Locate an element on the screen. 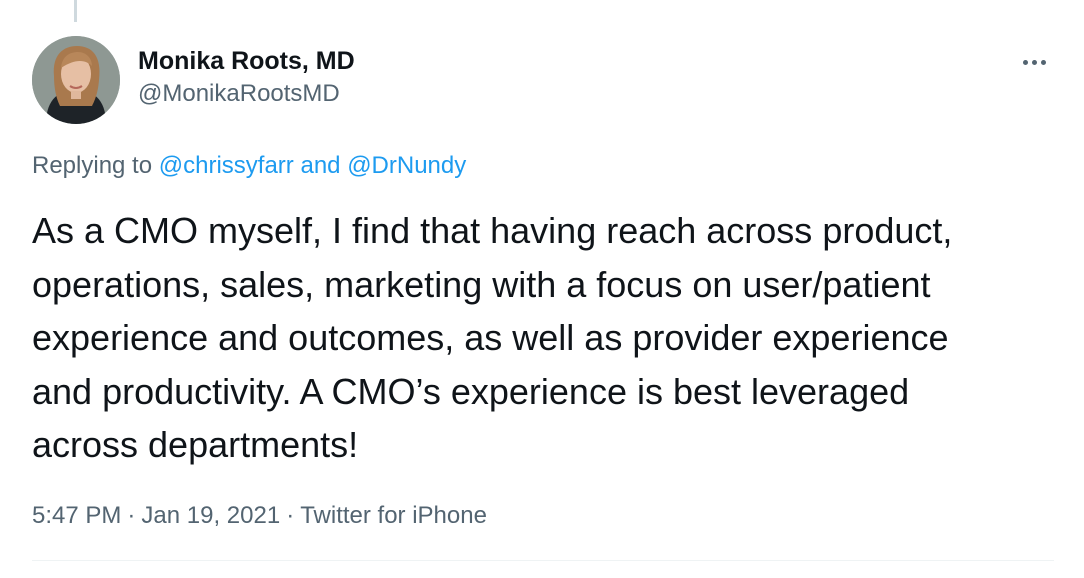 This screenshot has width=1084, height=578. profile-photo-icon is located at coordinates (76, 80).